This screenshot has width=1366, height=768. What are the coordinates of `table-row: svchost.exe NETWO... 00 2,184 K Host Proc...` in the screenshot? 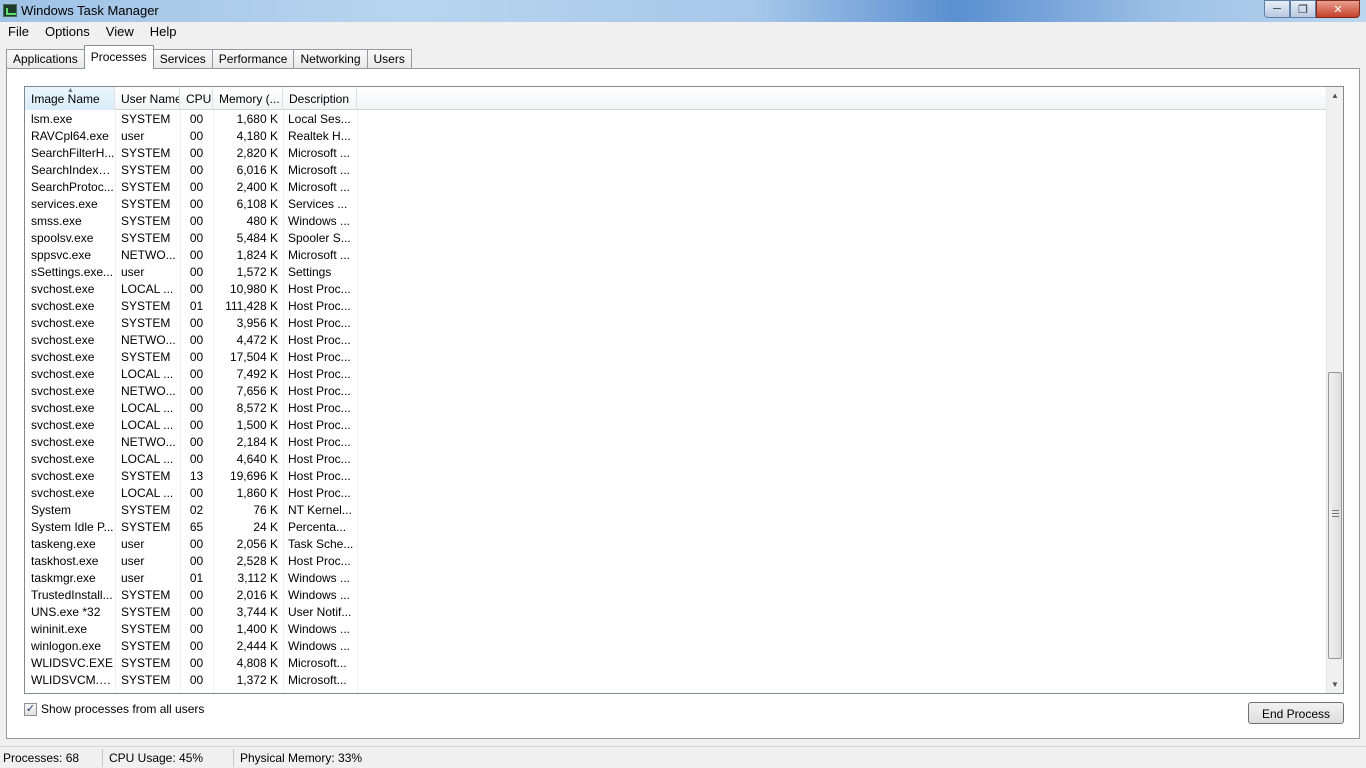 It's located at (676, 442).